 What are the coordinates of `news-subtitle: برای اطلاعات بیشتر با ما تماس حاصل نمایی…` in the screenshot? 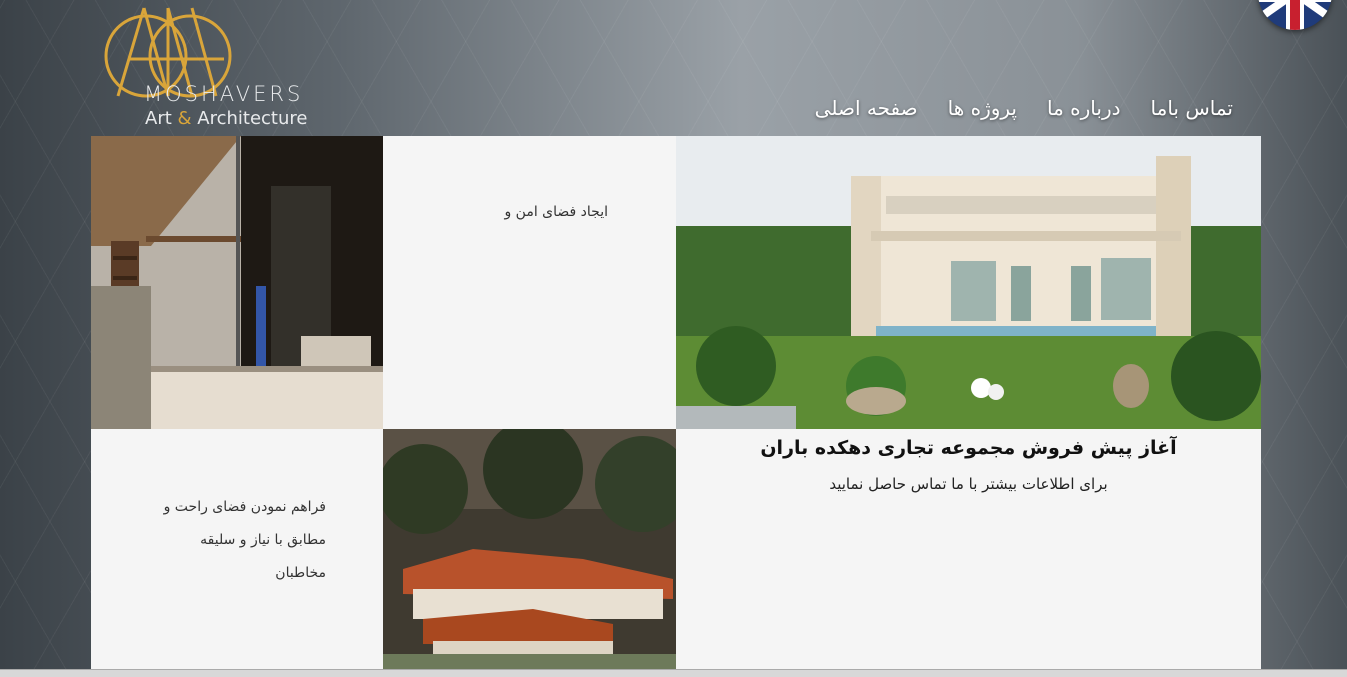 It's located at (968, 484).